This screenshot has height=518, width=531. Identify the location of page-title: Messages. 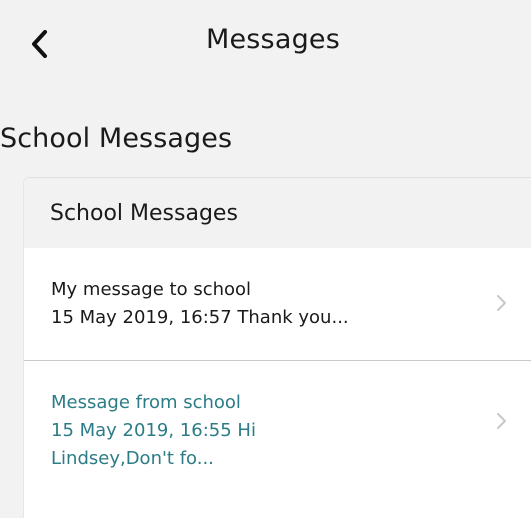
(272, 39).